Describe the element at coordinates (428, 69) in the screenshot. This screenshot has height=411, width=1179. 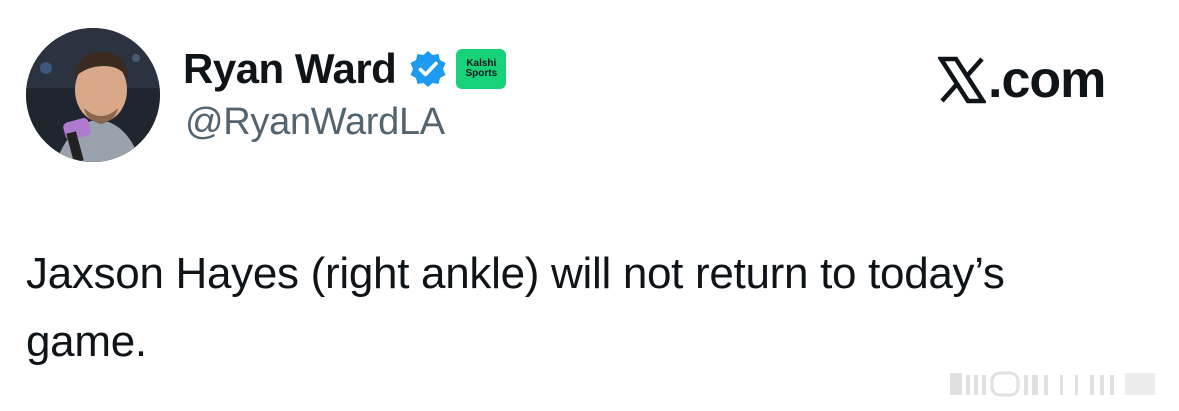
I see `verified-badge-icon` at that location.